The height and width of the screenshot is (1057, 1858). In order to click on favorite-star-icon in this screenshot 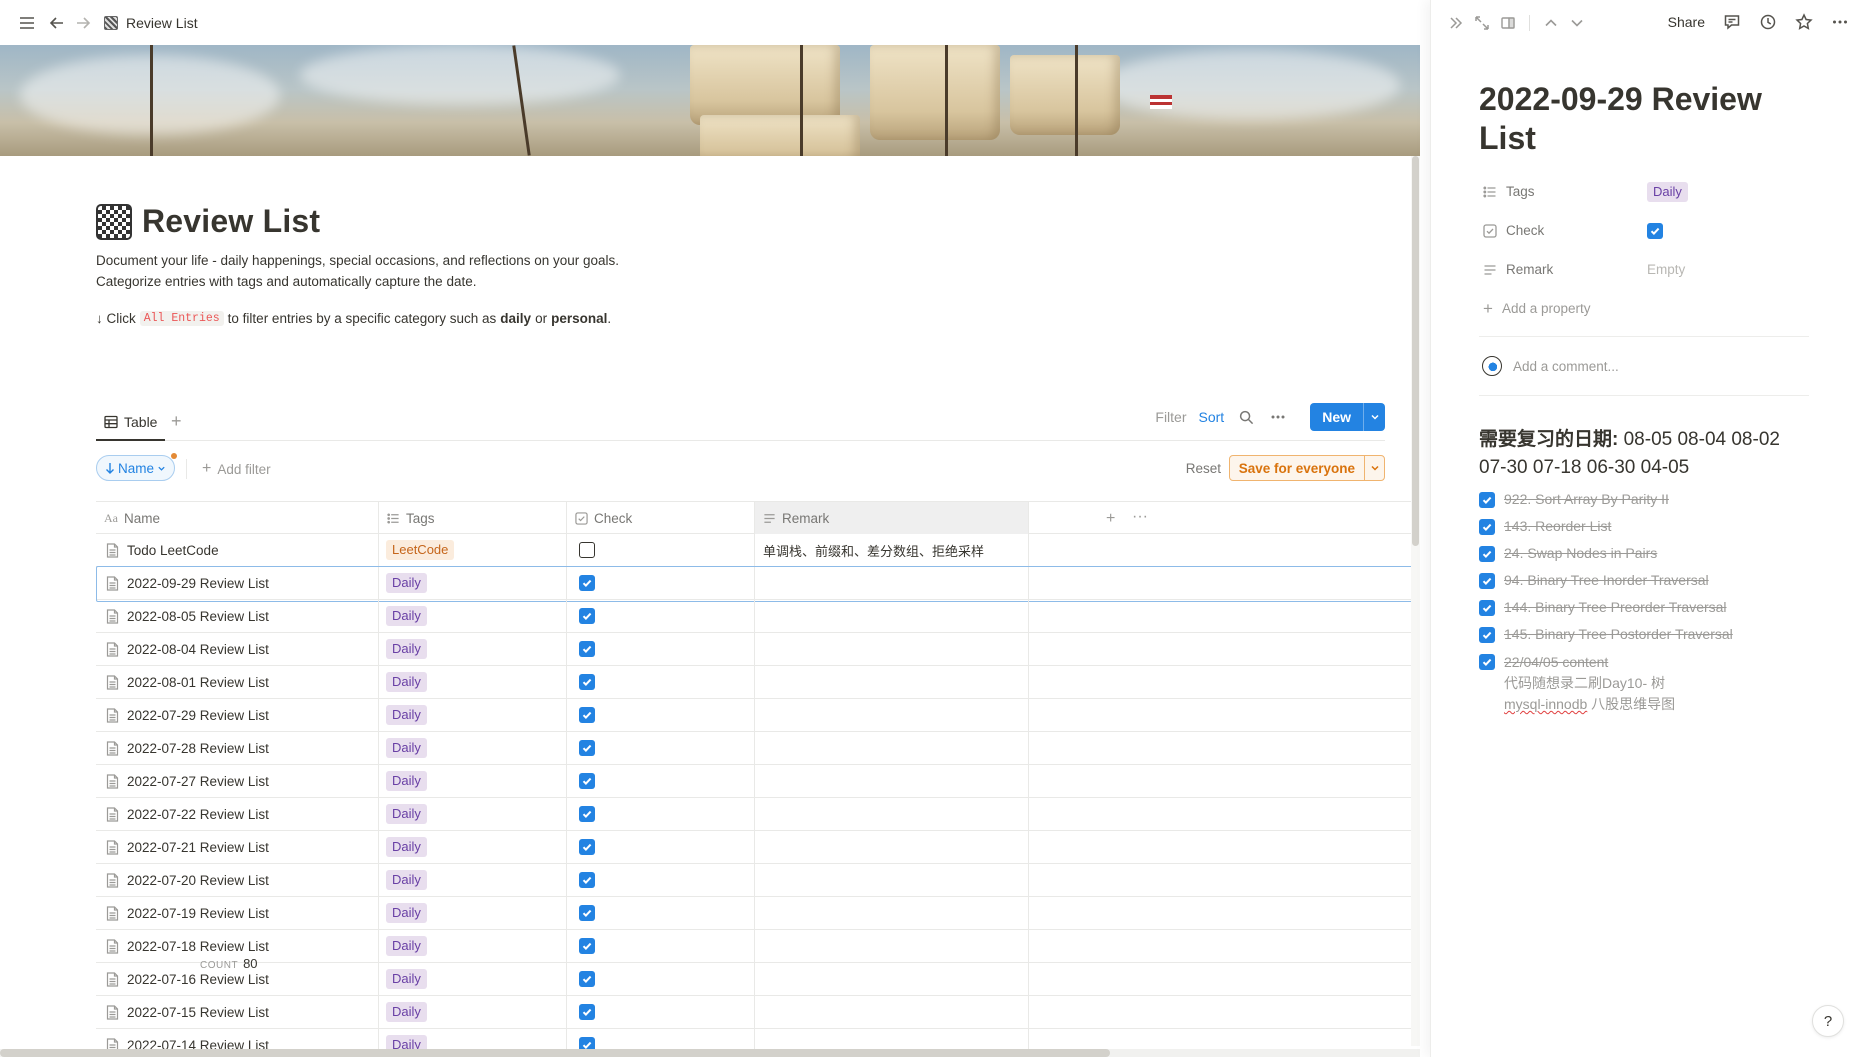, I will do `click(1804, 22)`.